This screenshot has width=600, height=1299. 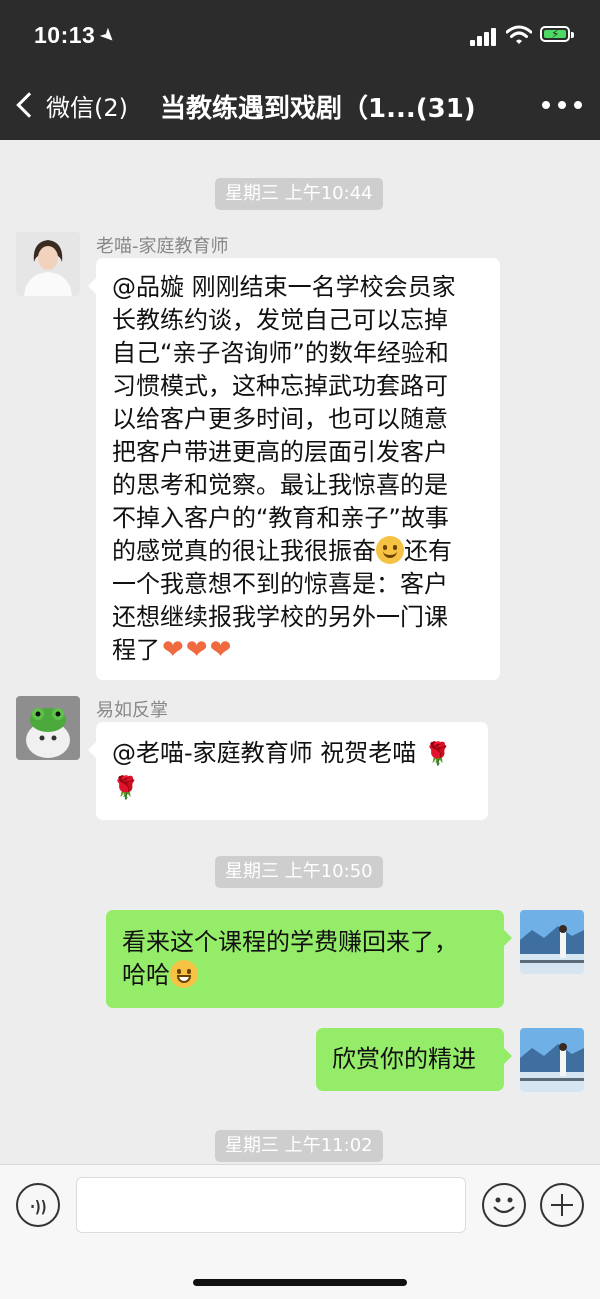 What do you see at coordinates (290, 942) in the screenshot?
I see `message-line: 看来这个课程的学费赚回来了，` at bounding box center [290, 942].